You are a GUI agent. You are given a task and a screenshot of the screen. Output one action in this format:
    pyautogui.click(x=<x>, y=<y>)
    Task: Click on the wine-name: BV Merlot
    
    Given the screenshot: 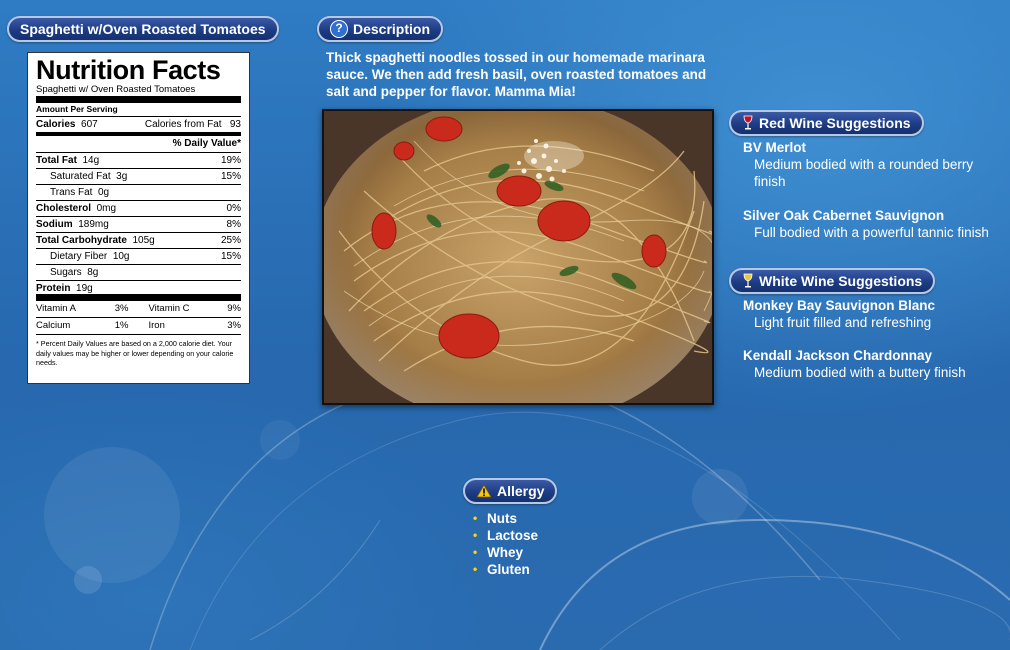 What is the action you would take?
    pyautogui.click(x=775, y=147)
    